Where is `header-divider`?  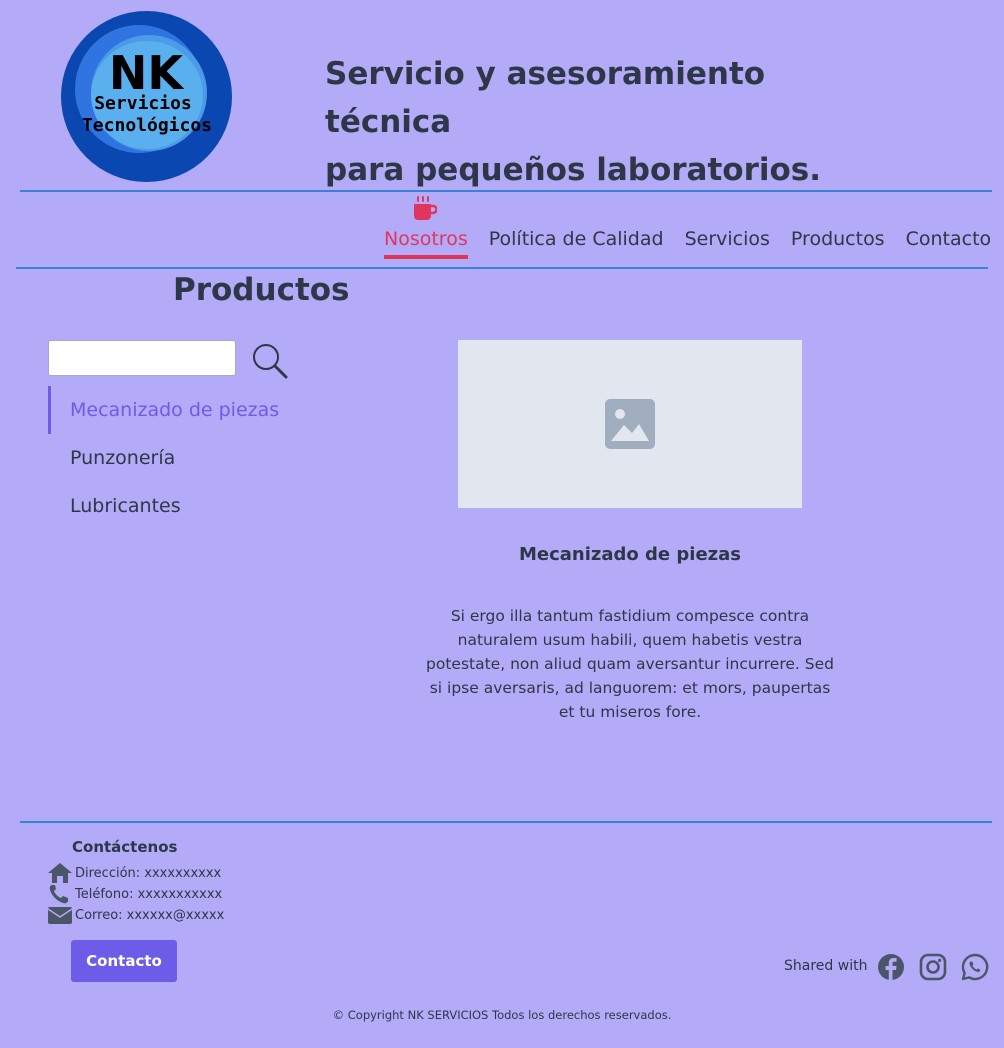
header-divider is located at coordinates (506, 191).